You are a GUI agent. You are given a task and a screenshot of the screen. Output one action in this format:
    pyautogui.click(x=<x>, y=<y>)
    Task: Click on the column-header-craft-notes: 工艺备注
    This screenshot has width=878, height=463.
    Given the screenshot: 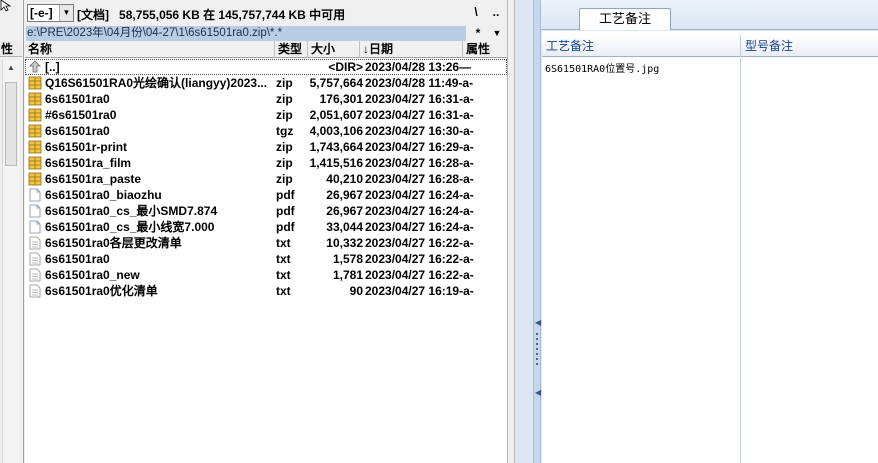 What is the action you would take?
    pyautogui.click(x=641, y=46)
    